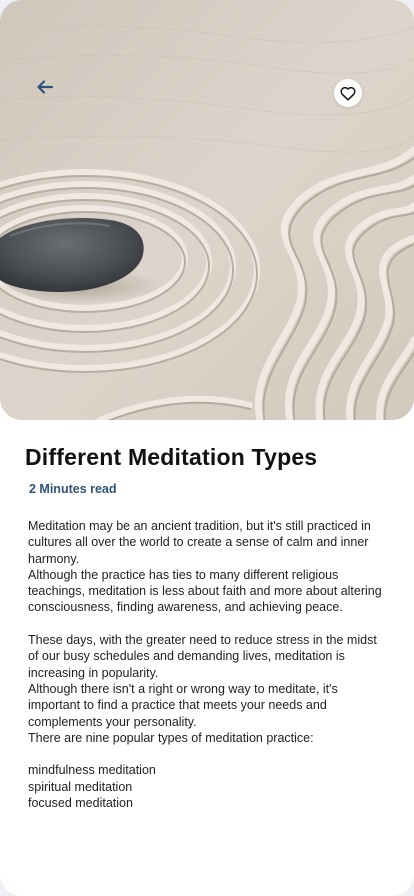  What do you see at coordinates (171, 457) in the screenshot?
I see `article-title: Different Meditation Types` at bounding box center [171, 457].